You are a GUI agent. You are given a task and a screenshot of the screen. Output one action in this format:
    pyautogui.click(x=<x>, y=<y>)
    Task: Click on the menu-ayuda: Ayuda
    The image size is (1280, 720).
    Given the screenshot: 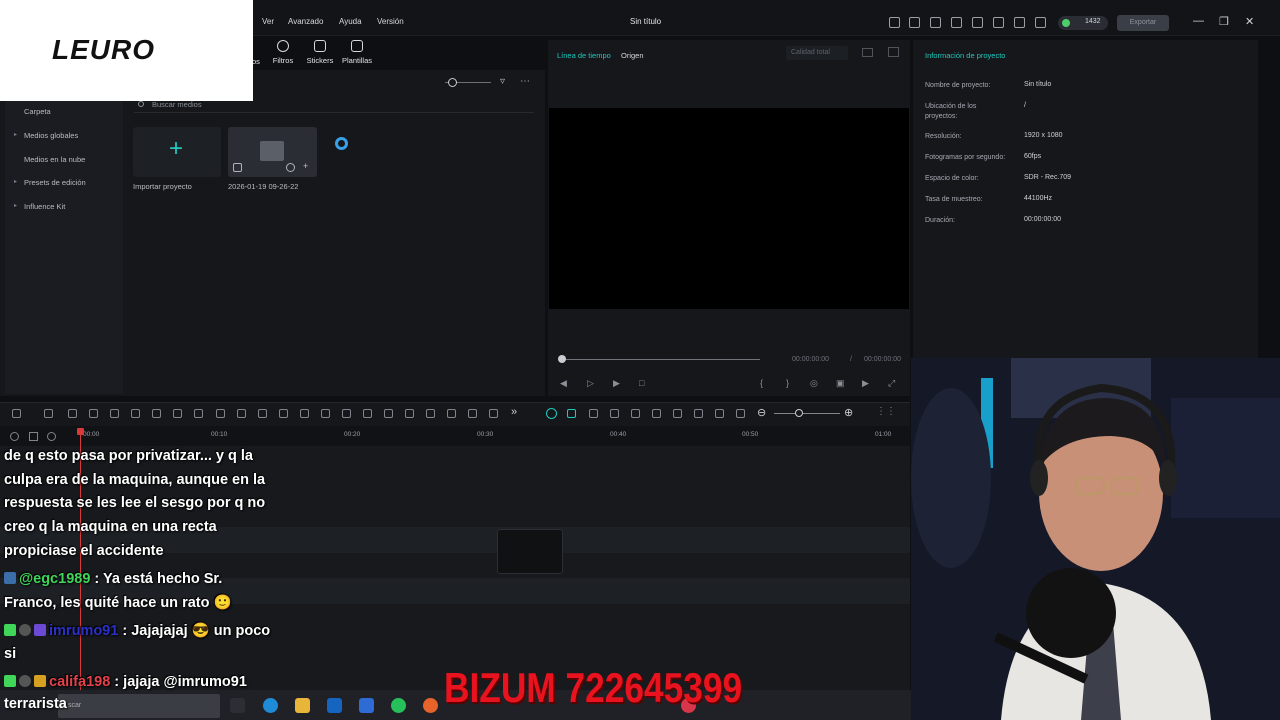 What is the action you would take?
    pyautogui.click(x=350, y=21)
    